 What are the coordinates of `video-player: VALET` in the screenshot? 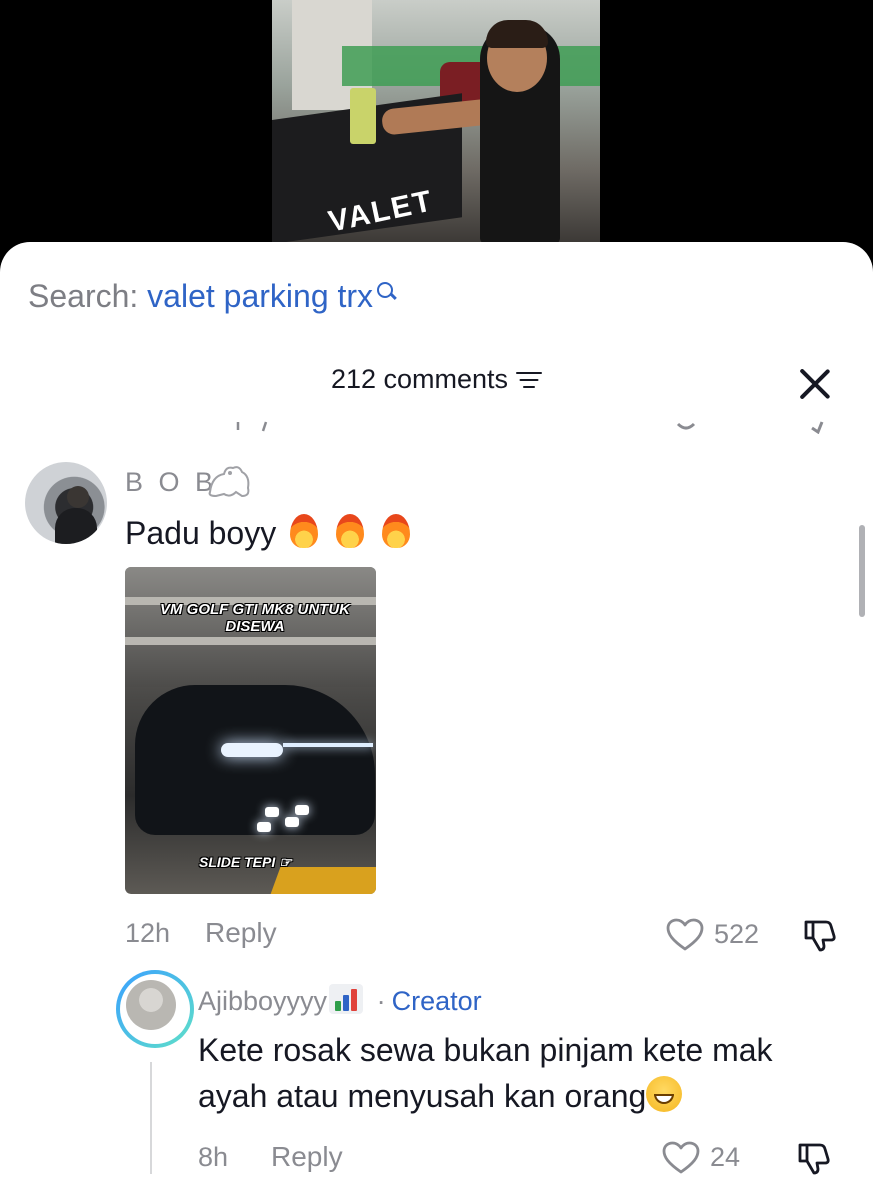 It's located at (436, 122).